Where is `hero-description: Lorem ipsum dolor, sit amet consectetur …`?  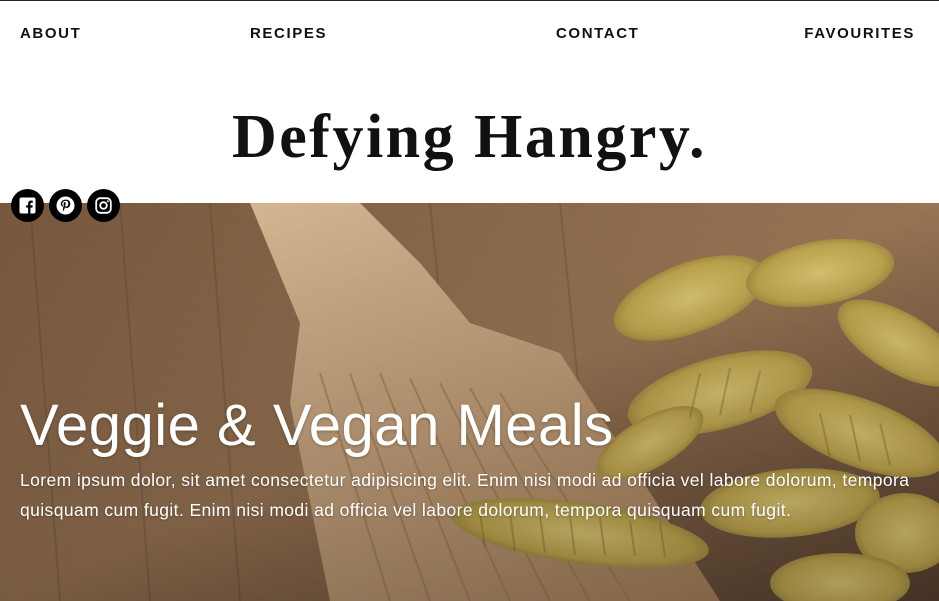
hero-description: Lorem ipsum dolor, sit amet consectetur … is located at coordinates (465, 495).